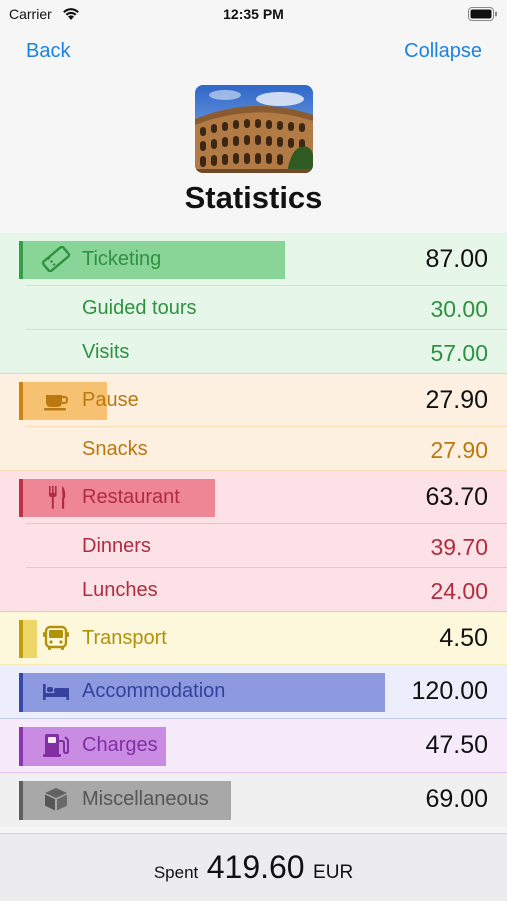 Image resolution: width=507 pixels, height=901 pixels. What do you see at coordinates (253, 590) in the screenshot?
I see `subcategory-row-lunches: Lunches 24.00` at bounding box center [253, 590].